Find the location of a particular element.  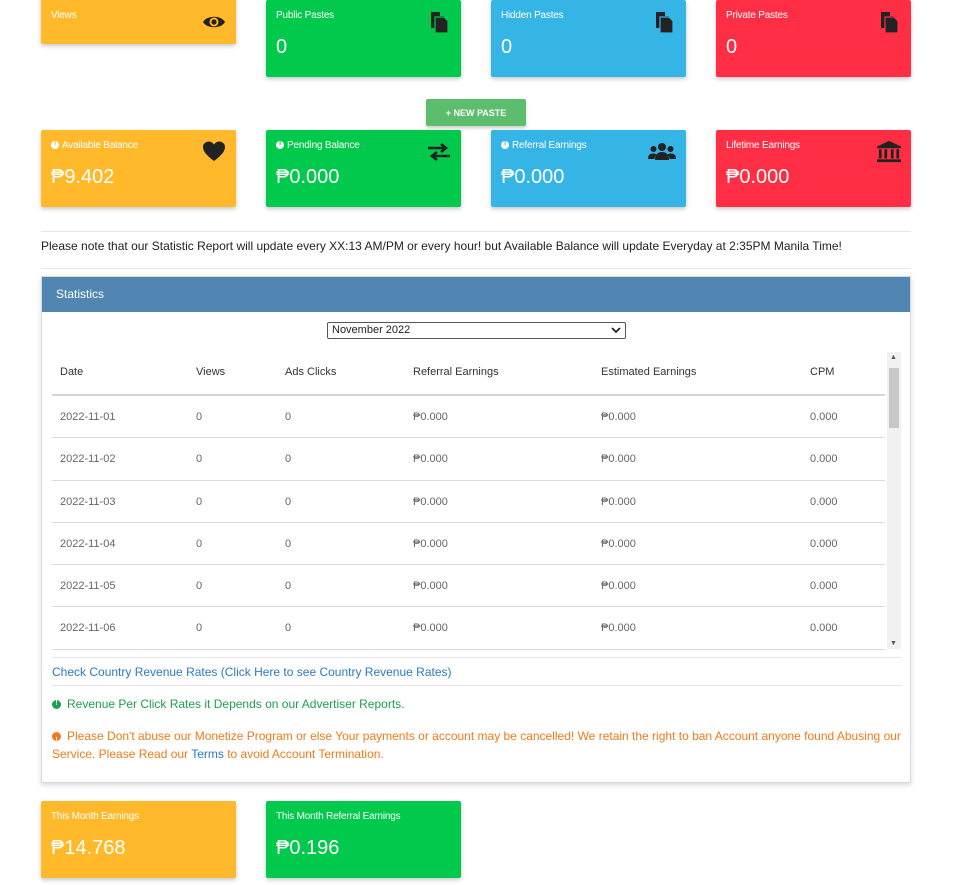

exchange-icon is located at coordinates (439, 152).